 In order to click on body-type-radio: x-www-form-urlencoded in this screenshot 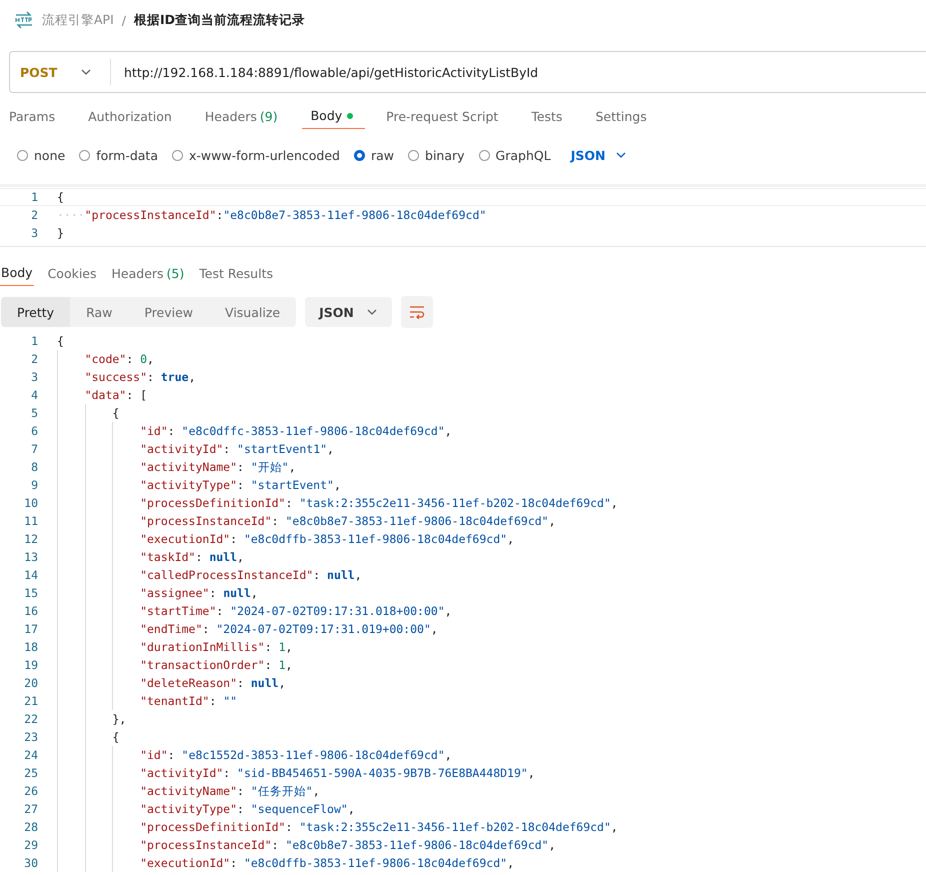, I will do `click(256, 155)`.